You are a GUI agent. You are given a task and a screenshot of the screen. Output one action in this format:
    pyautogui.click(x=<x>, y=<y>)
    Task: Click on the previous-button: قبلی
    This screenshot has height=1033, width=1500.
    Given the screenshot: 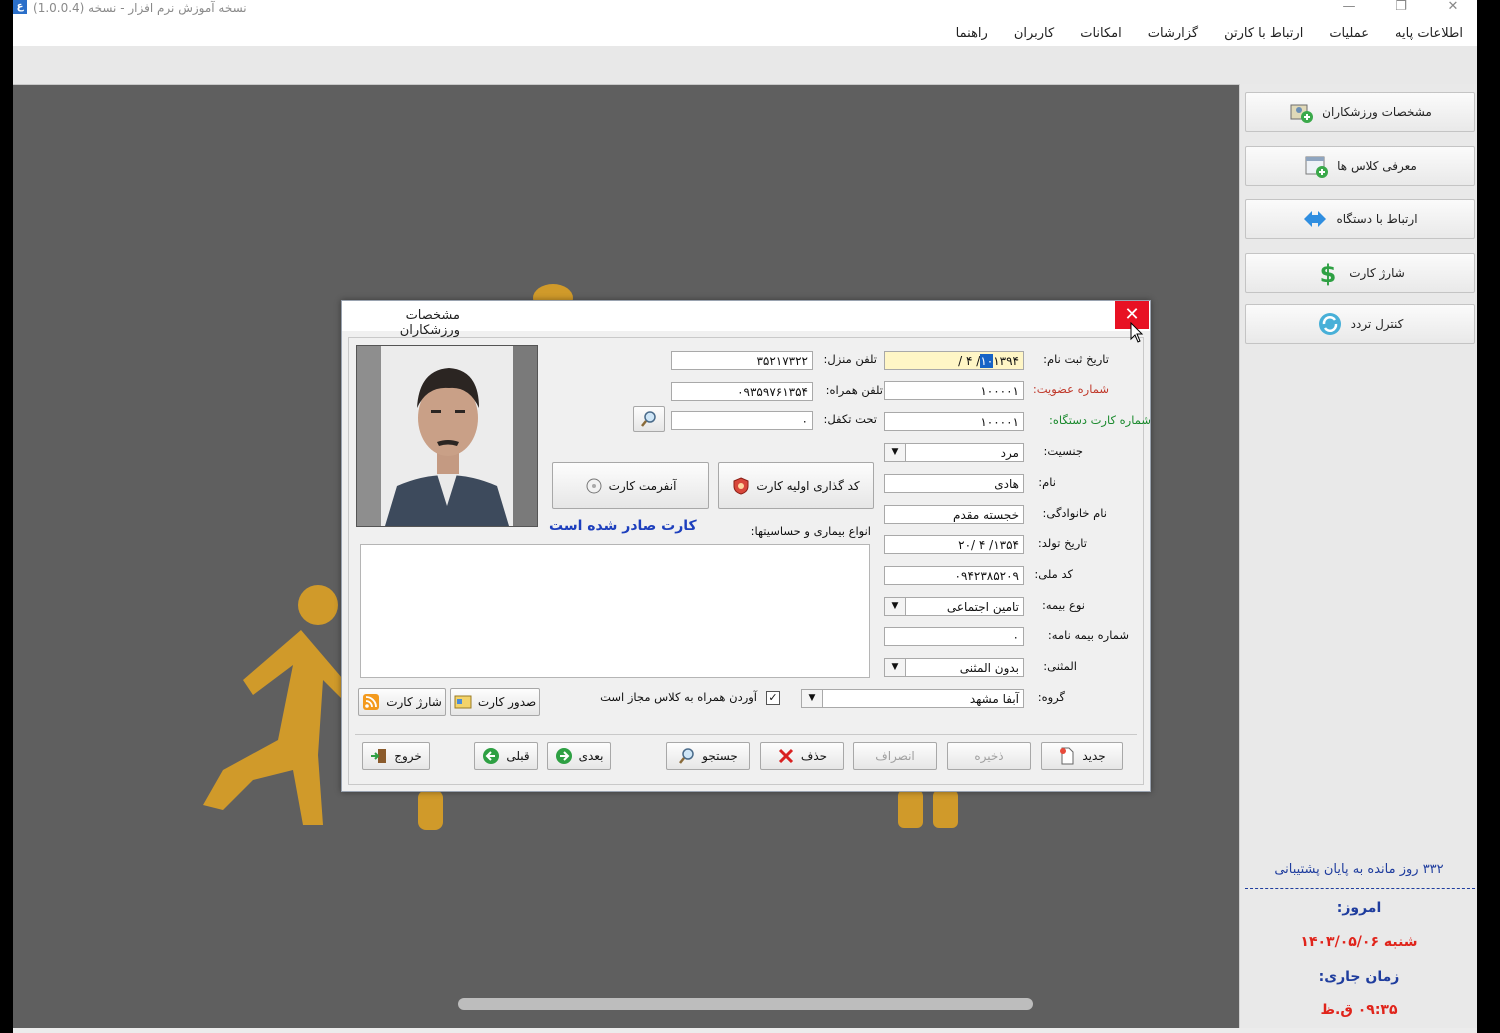 What is the action you would take?
    pyautogui.click(x=506, y=756)
    